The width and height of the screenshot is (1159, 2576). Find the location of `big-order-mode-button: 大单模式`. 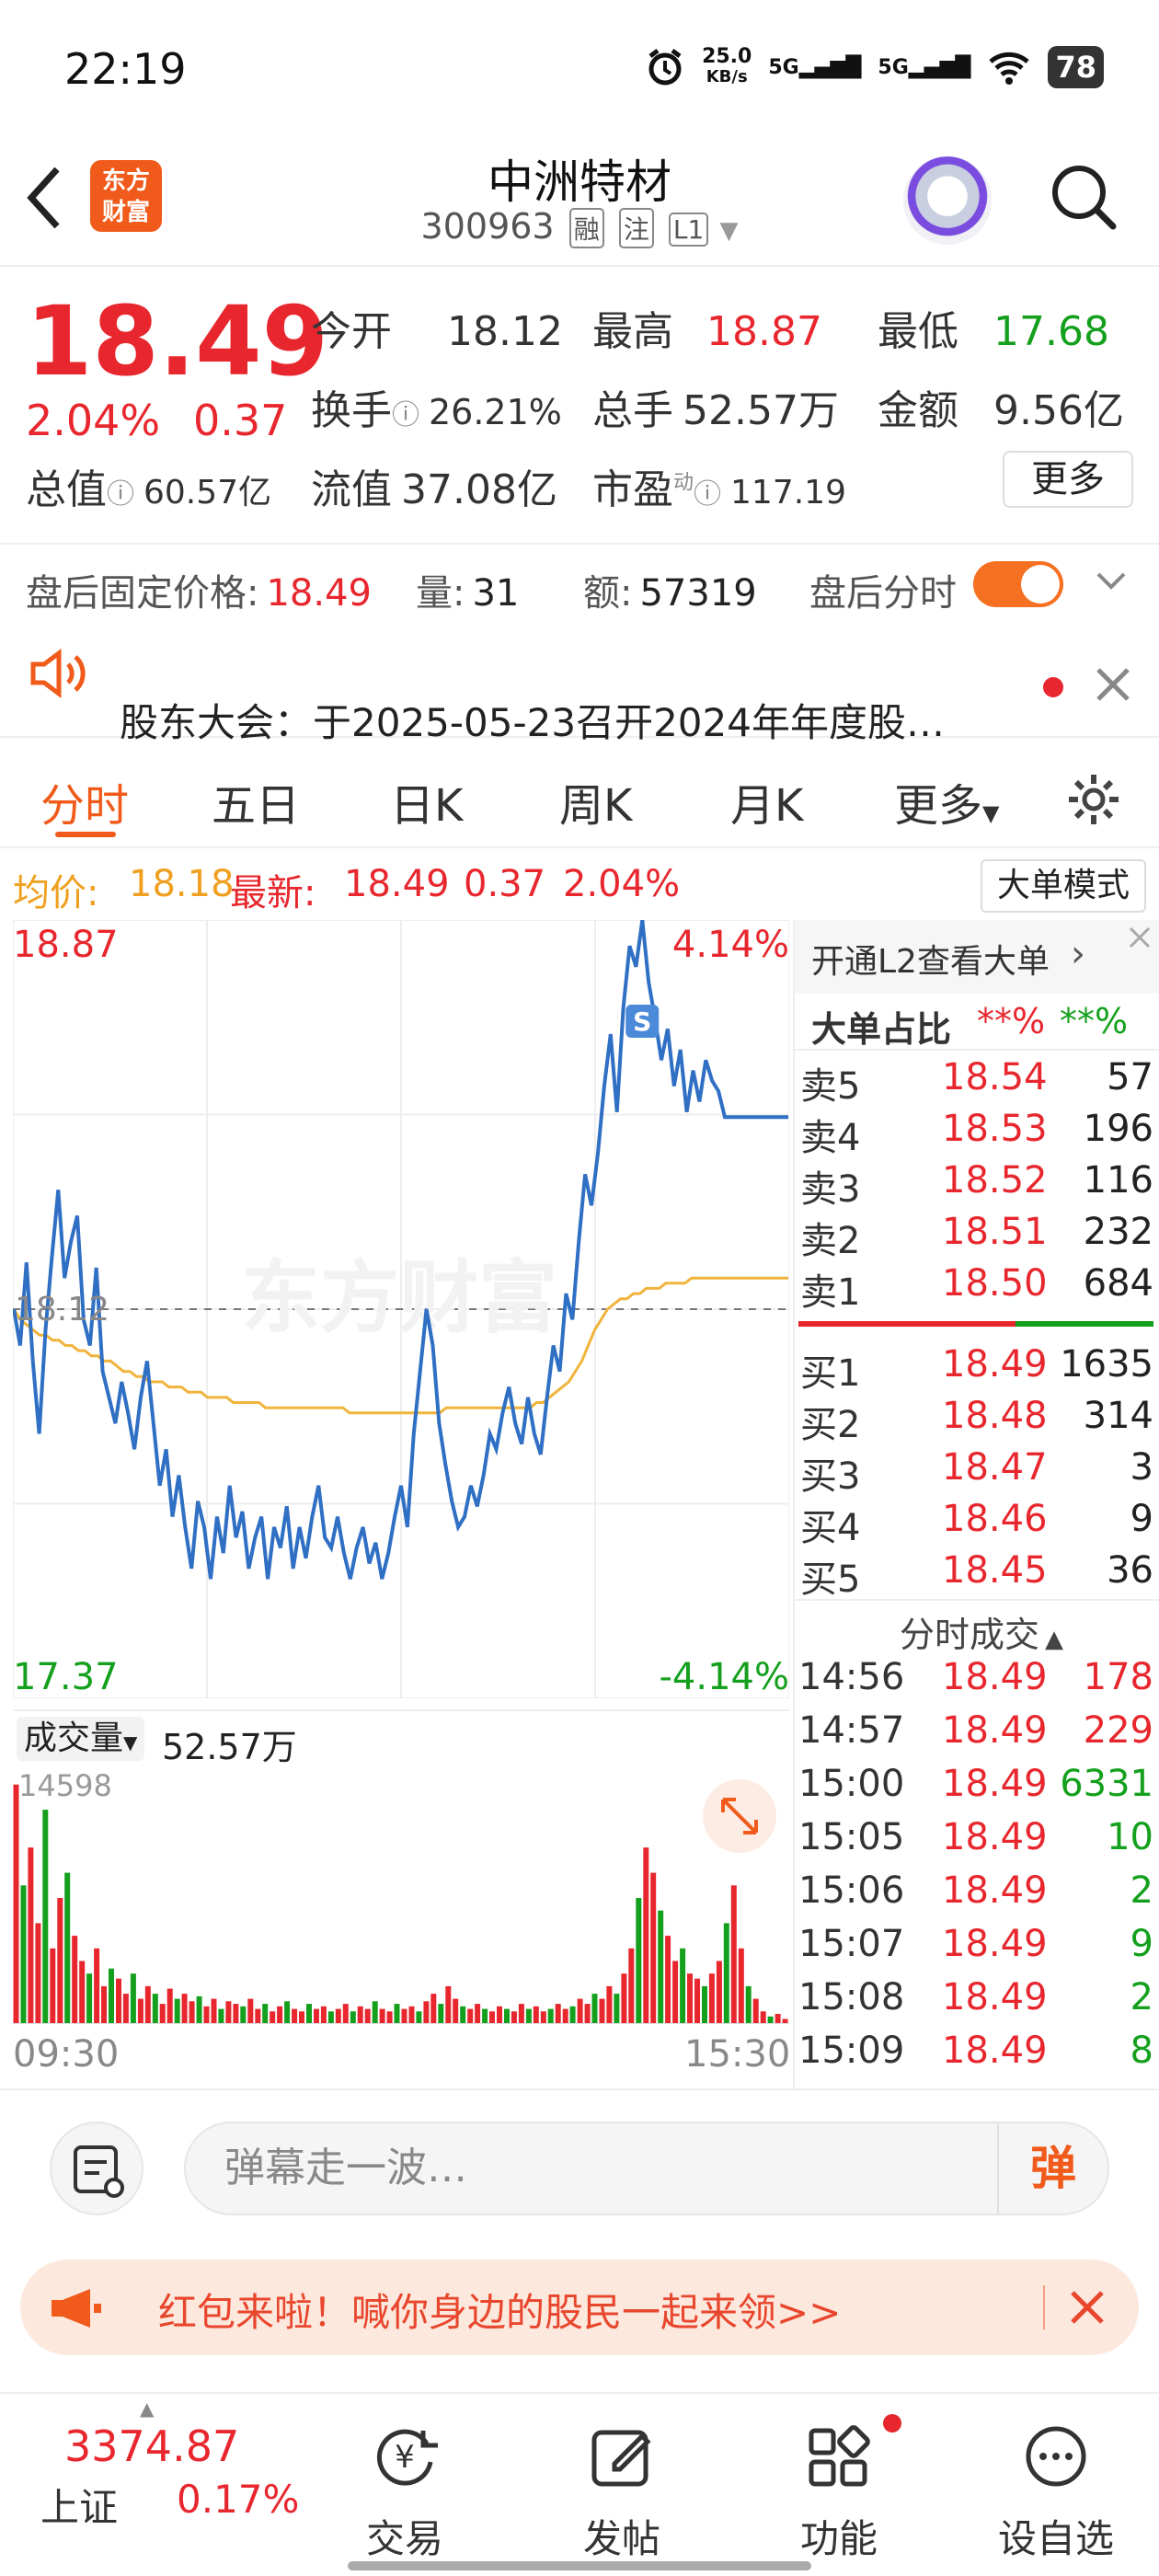

big-order-mode-button: 大单模式 is located at coordinates (1063, 886).